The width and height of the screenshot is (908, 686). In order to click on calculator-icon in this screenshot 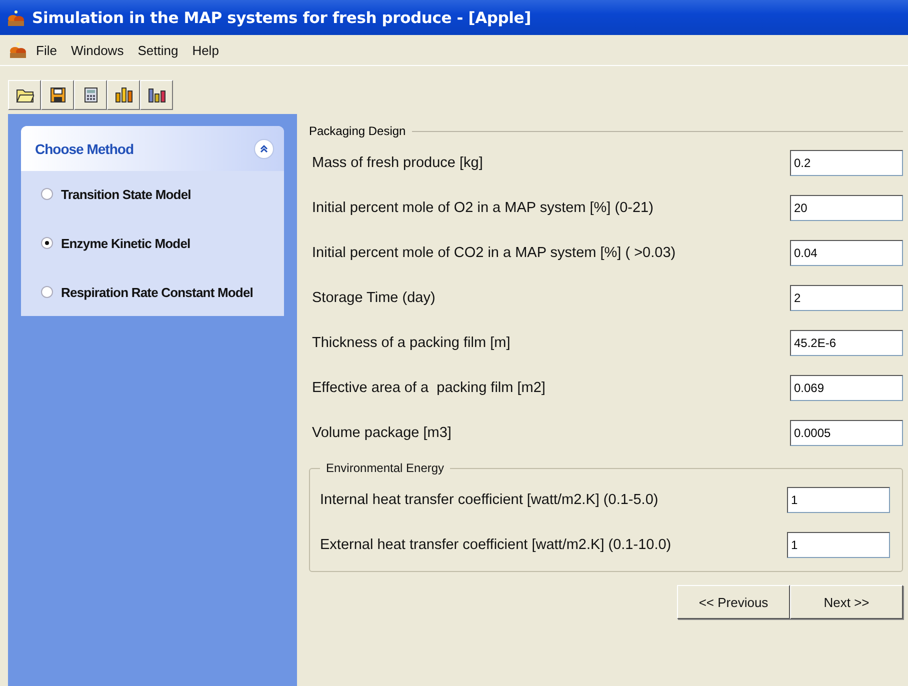, I will do `click(91, 95)`.